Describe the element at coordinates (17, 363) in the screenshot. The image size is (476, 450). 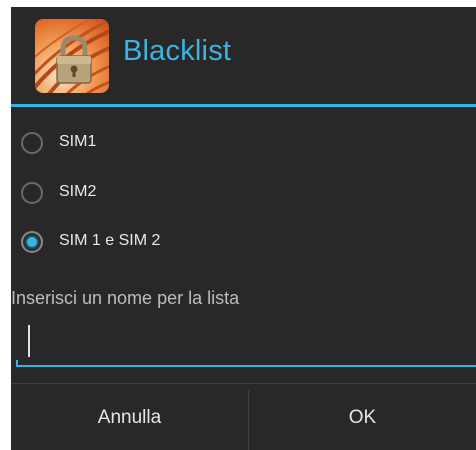
I see `input-underline-tick` at that location.